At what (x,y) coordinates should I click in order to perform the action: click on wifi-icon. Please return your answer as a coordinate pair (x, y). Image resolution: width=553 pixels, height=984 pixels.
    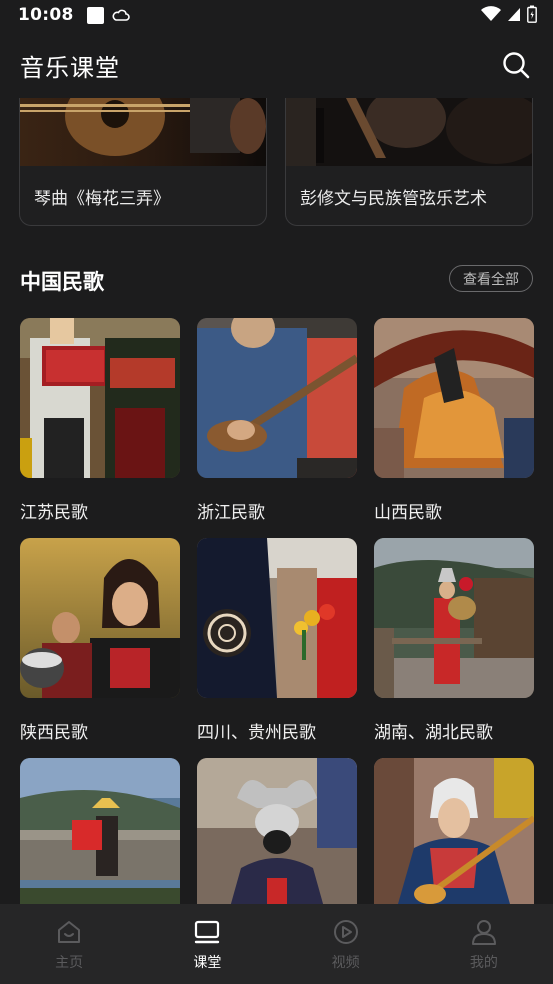
    Looking at the image, I should click on (491, 13).